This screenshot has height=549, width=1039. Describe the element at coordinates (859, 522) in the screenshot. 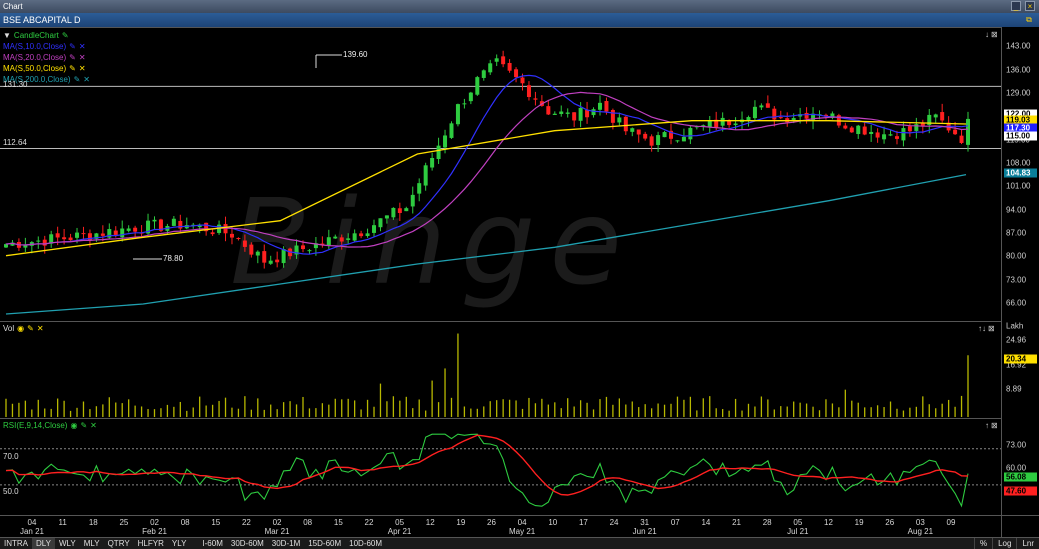

I see `date-tick: 19` at that location.